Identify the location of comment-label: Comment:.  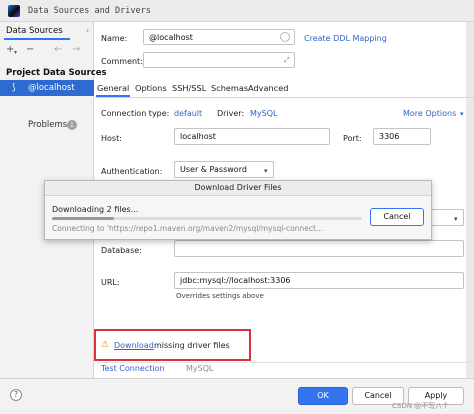
(122, 61).